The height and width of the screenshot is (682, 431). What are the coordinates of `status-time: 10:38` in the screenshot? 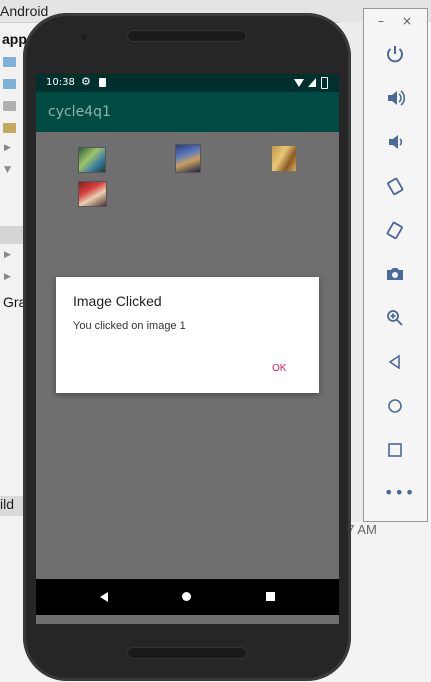 It's located at (60, 82).